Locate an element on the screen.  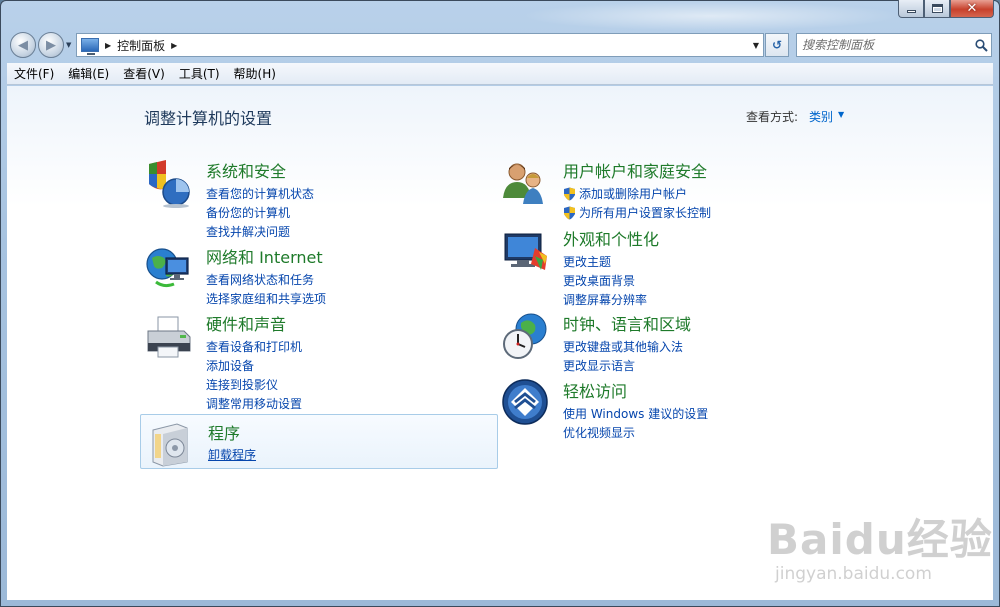
programs-box-icon is located at coordinates (172, 443).